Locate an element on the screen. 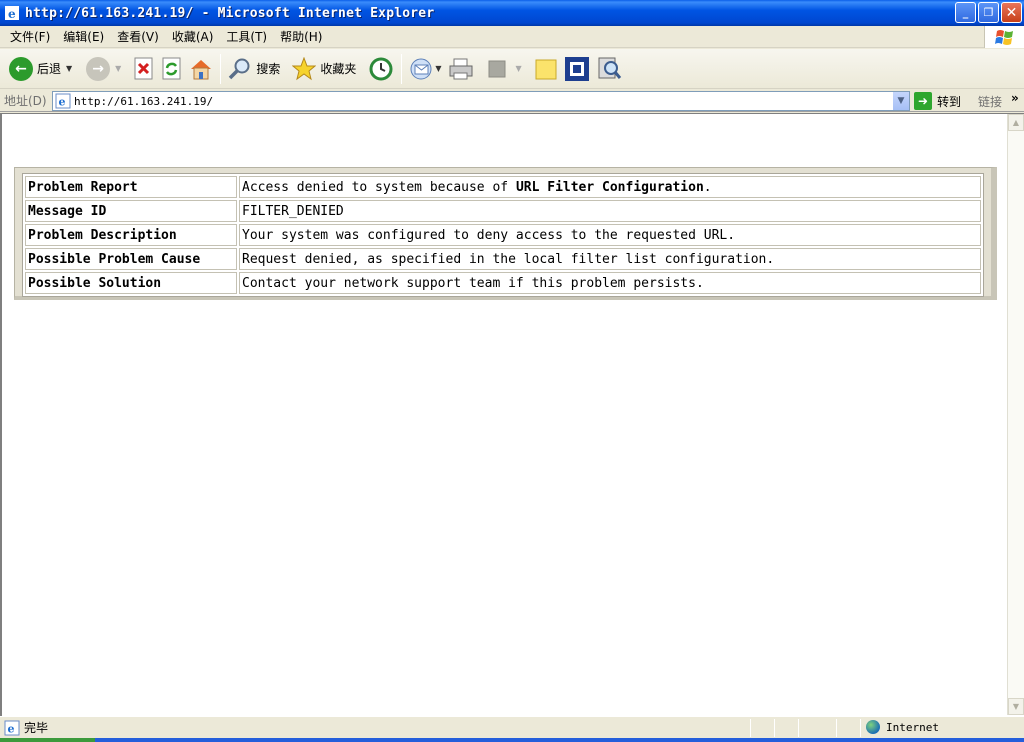 The height and width of the screenshot is (742, 1024). home-button is located at coordinates (201, 69).